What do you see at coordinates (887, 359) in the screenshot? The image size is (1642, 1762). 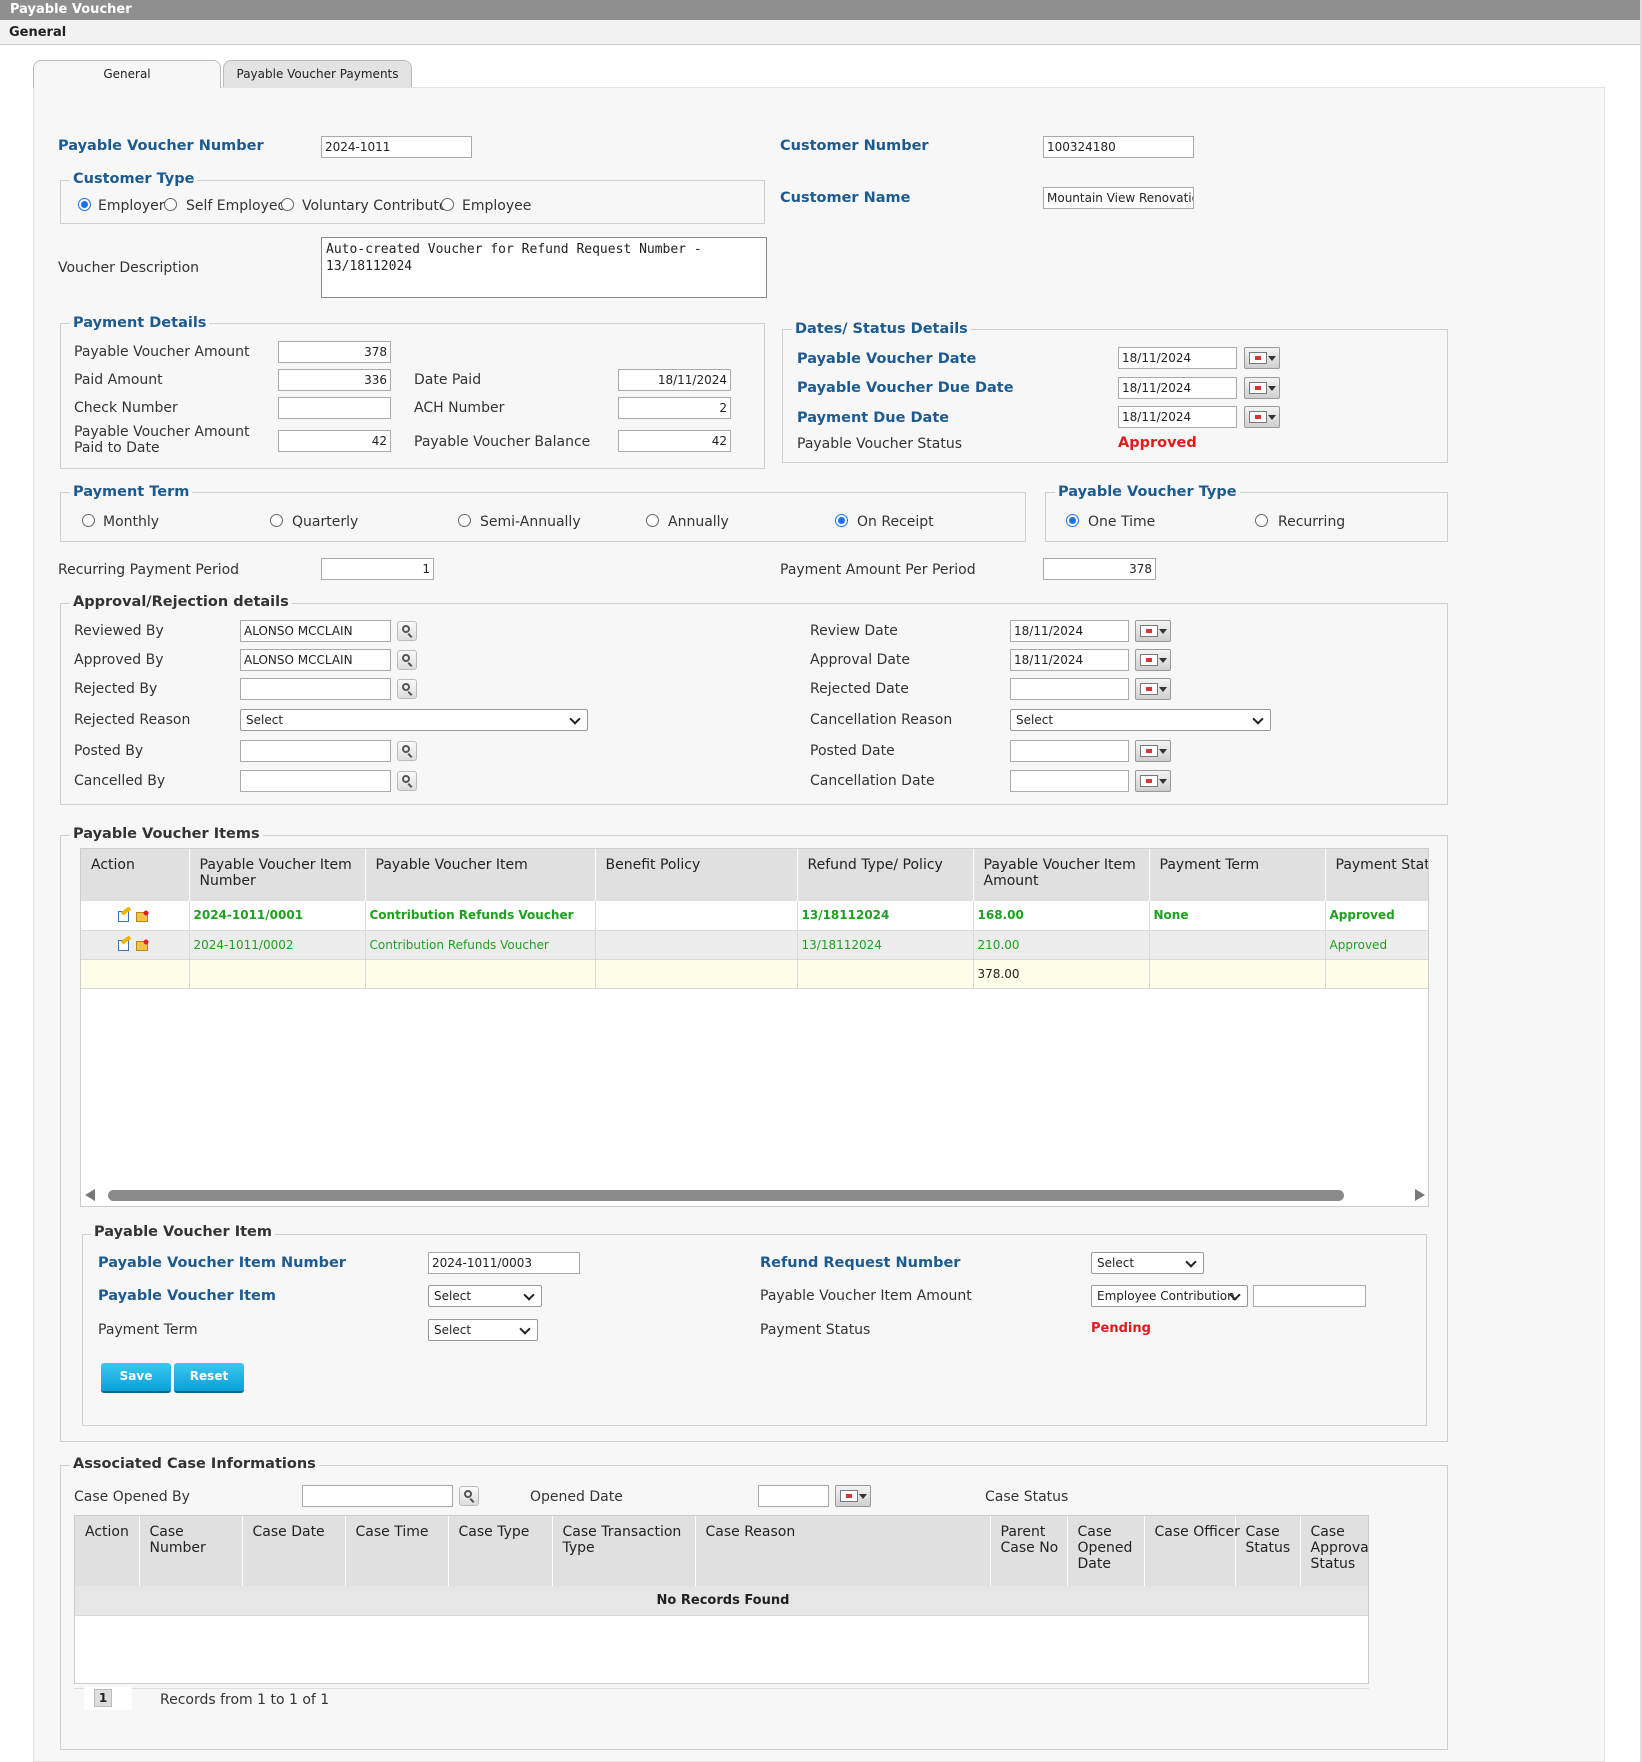 I see `voucher-date-label: Payable Voucher Date` at bounding box center [887, 359].